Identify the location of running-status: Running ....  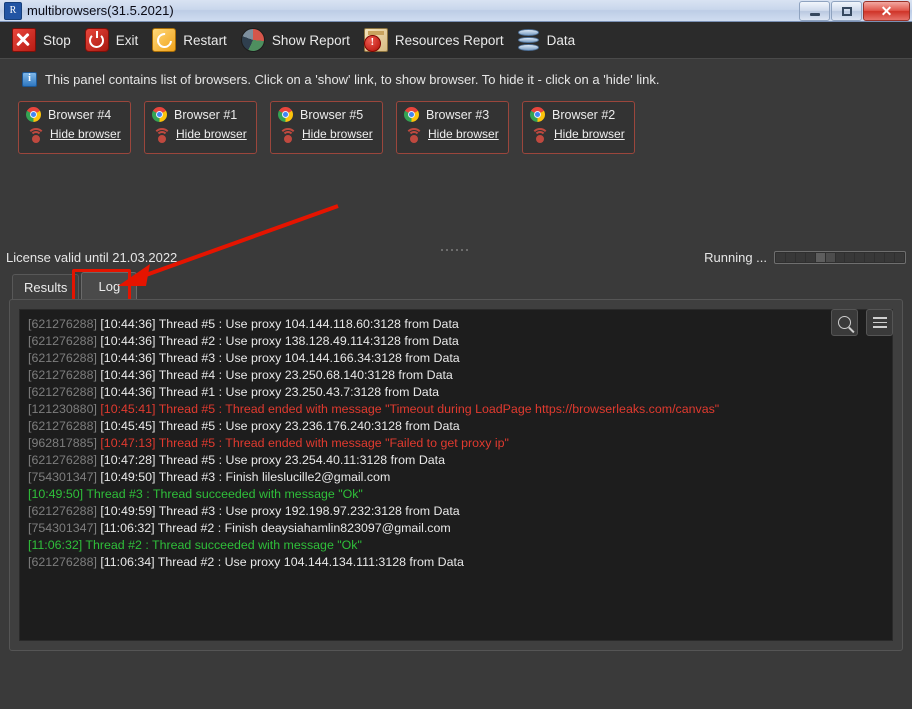
(805, 257).